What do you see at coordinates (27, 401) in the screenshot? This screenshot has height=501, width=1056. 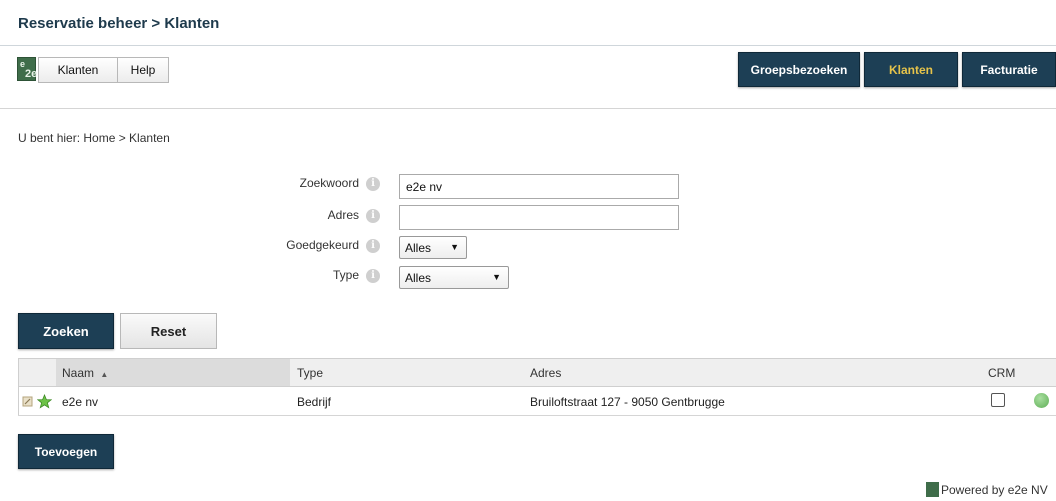 I see `edit-icon` at bounding box center [27, 401].